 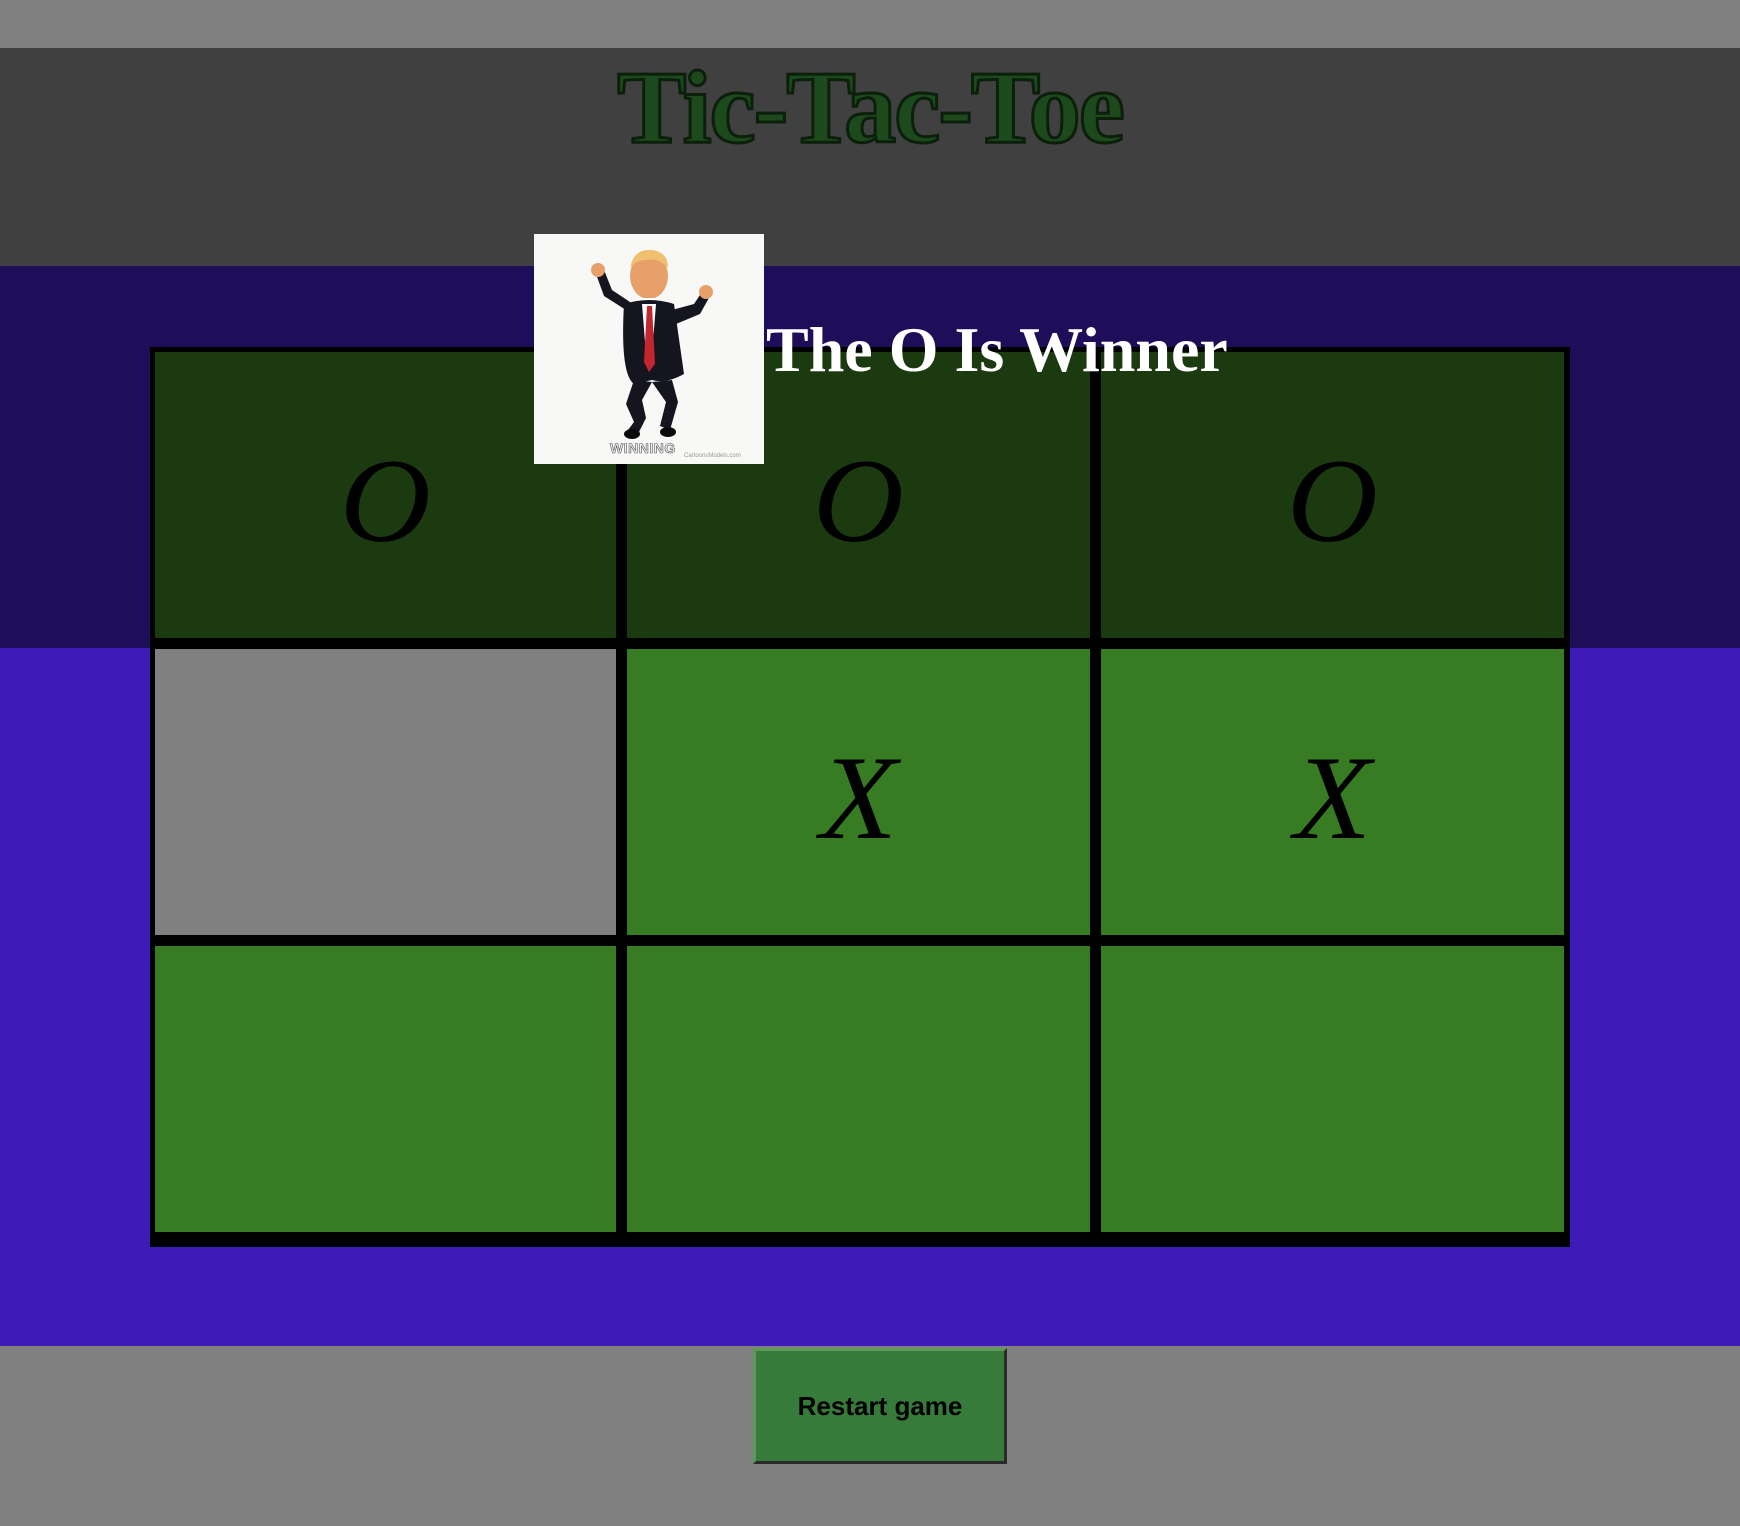 I want to click on board-cell-4: X, so click(x=858, y=792).